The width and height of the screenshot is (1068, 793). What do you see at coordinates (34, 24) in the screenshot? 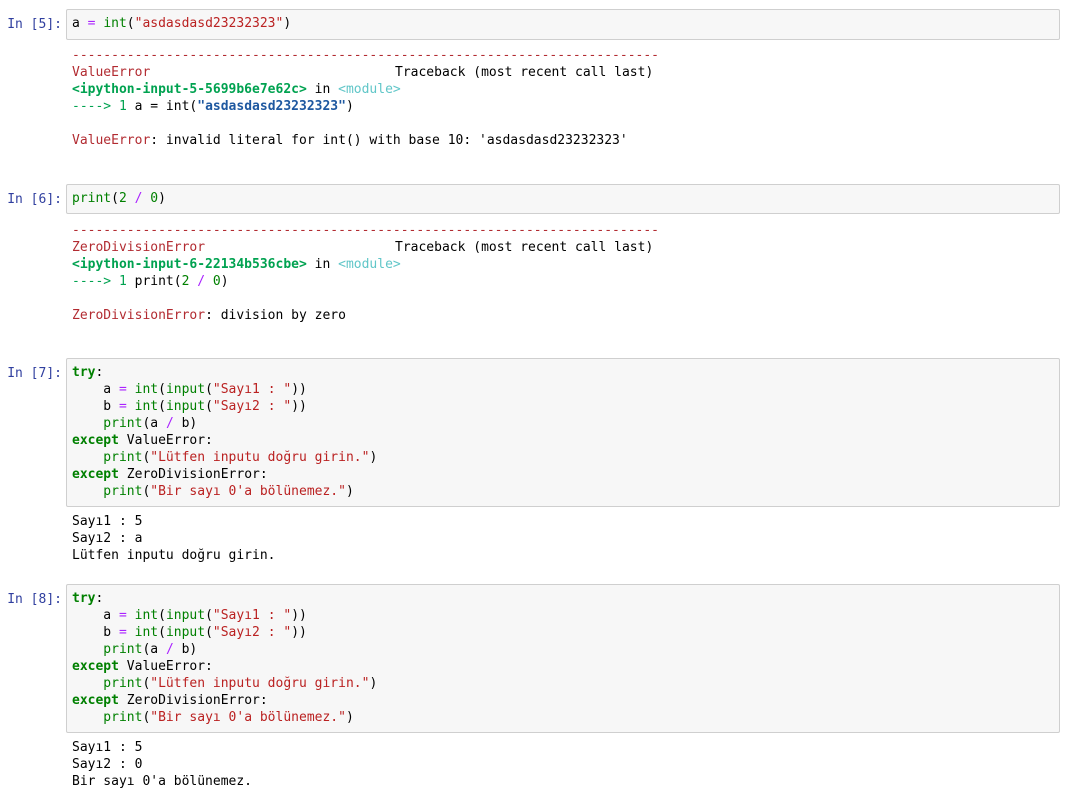
I see `cell-prompt: In [5]:` at bounding box center [34, 24].